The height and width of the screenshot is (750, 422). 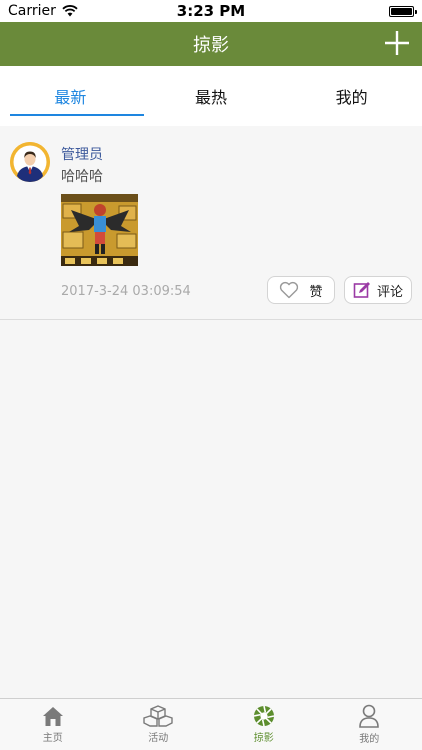 I want to click on segment-tabs: 最新 最热 我的, so click(x=211, y=96).